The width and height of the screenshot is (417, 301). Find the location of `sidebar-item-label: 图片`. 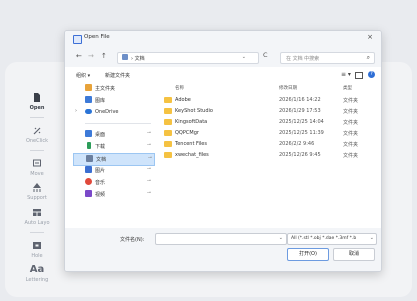

sidebar-item-label: 图片 is located at coordinates (100, 171).